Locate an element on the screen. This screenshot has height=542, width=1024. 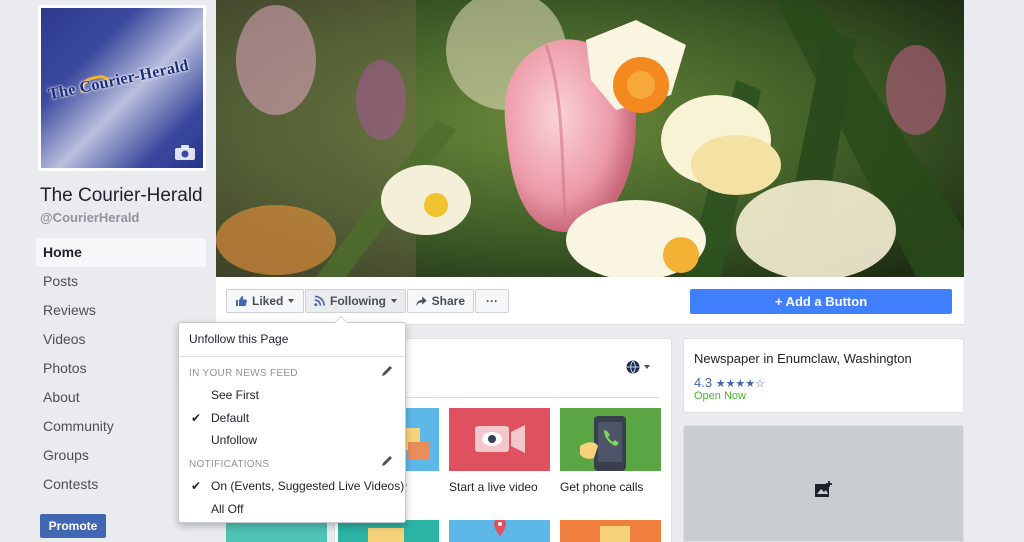
add-photo-icon is located at coordinates (824, 489).